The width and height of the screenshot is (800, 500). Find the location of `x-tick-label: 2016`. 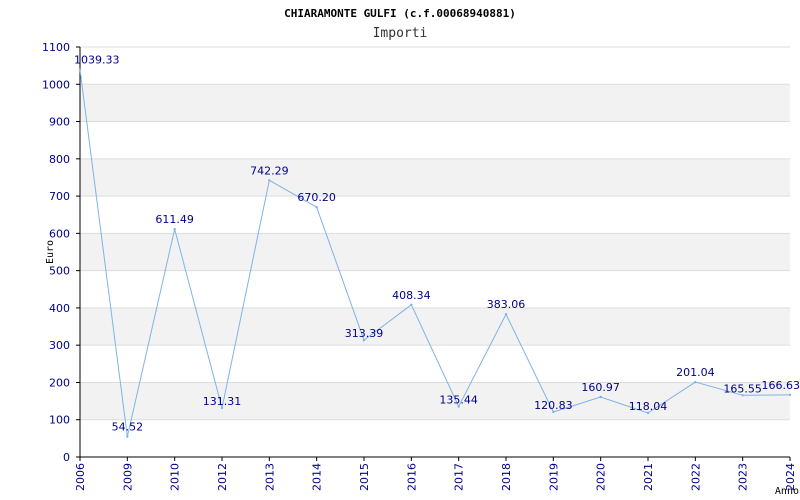

x-tick-label: 2016 is located at coordinates (411, 477).